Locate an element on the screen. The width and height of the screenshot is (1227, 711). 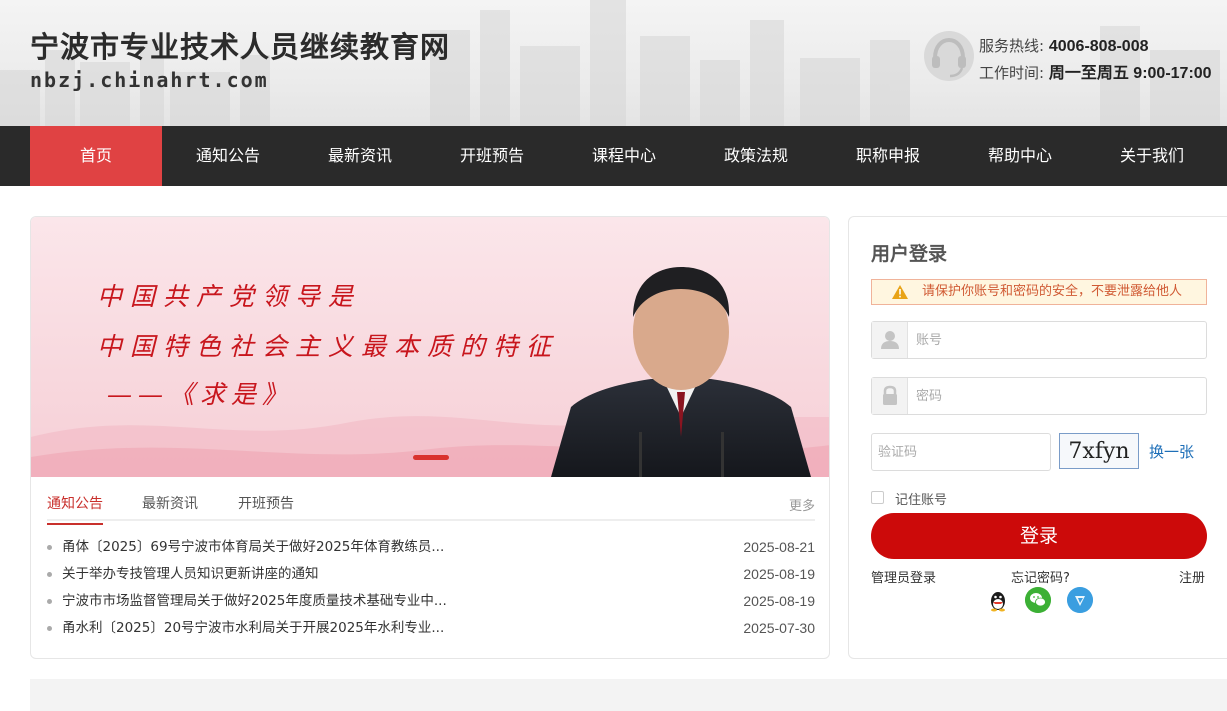
nav-item-courses: 课程中心 is located at coordinates (624, 156).